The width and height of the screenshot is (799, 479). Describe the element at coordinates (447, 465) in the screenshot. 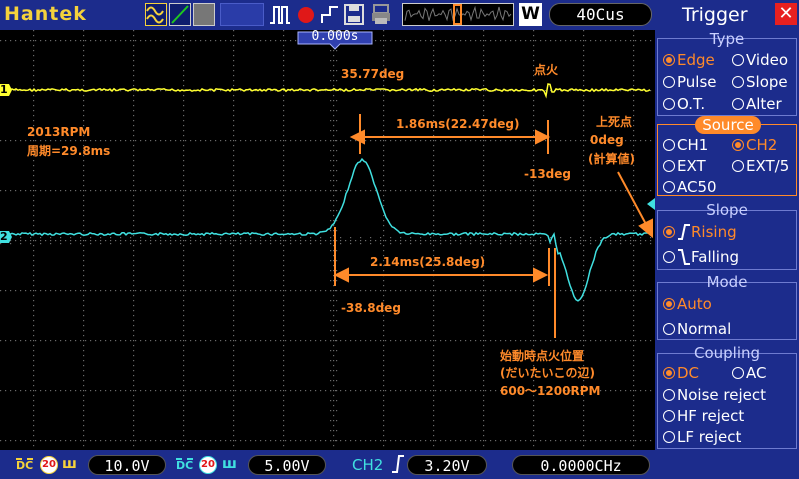

I see `trigger-level-display: 3.20V` at that location.